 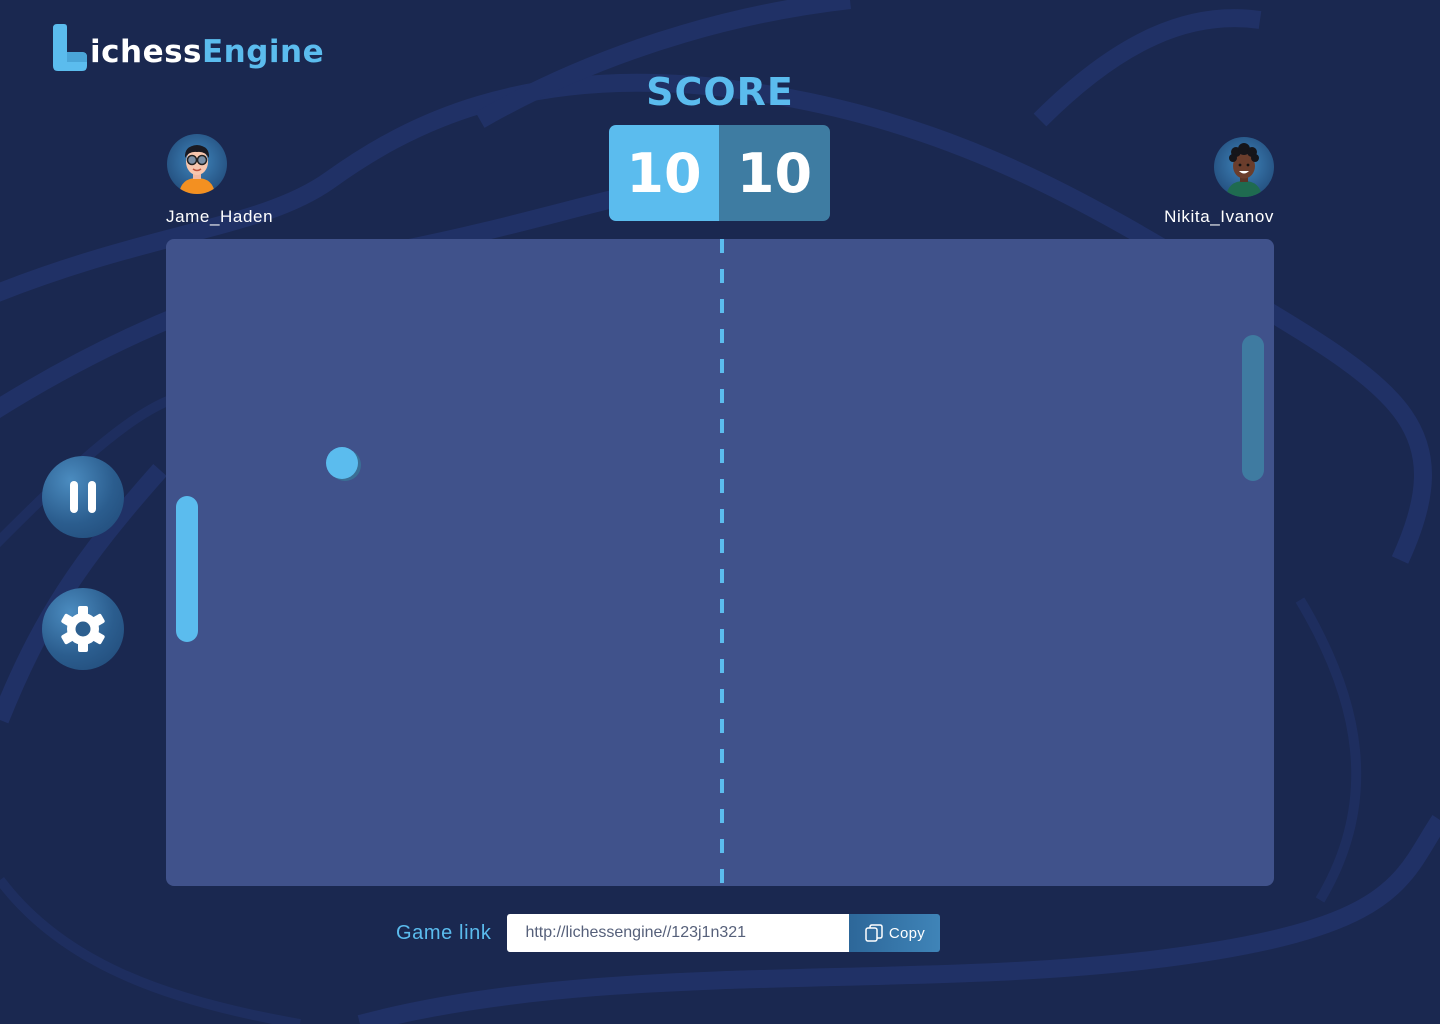 I want to click on copy-button: Copy, so click(x=895, y=933).